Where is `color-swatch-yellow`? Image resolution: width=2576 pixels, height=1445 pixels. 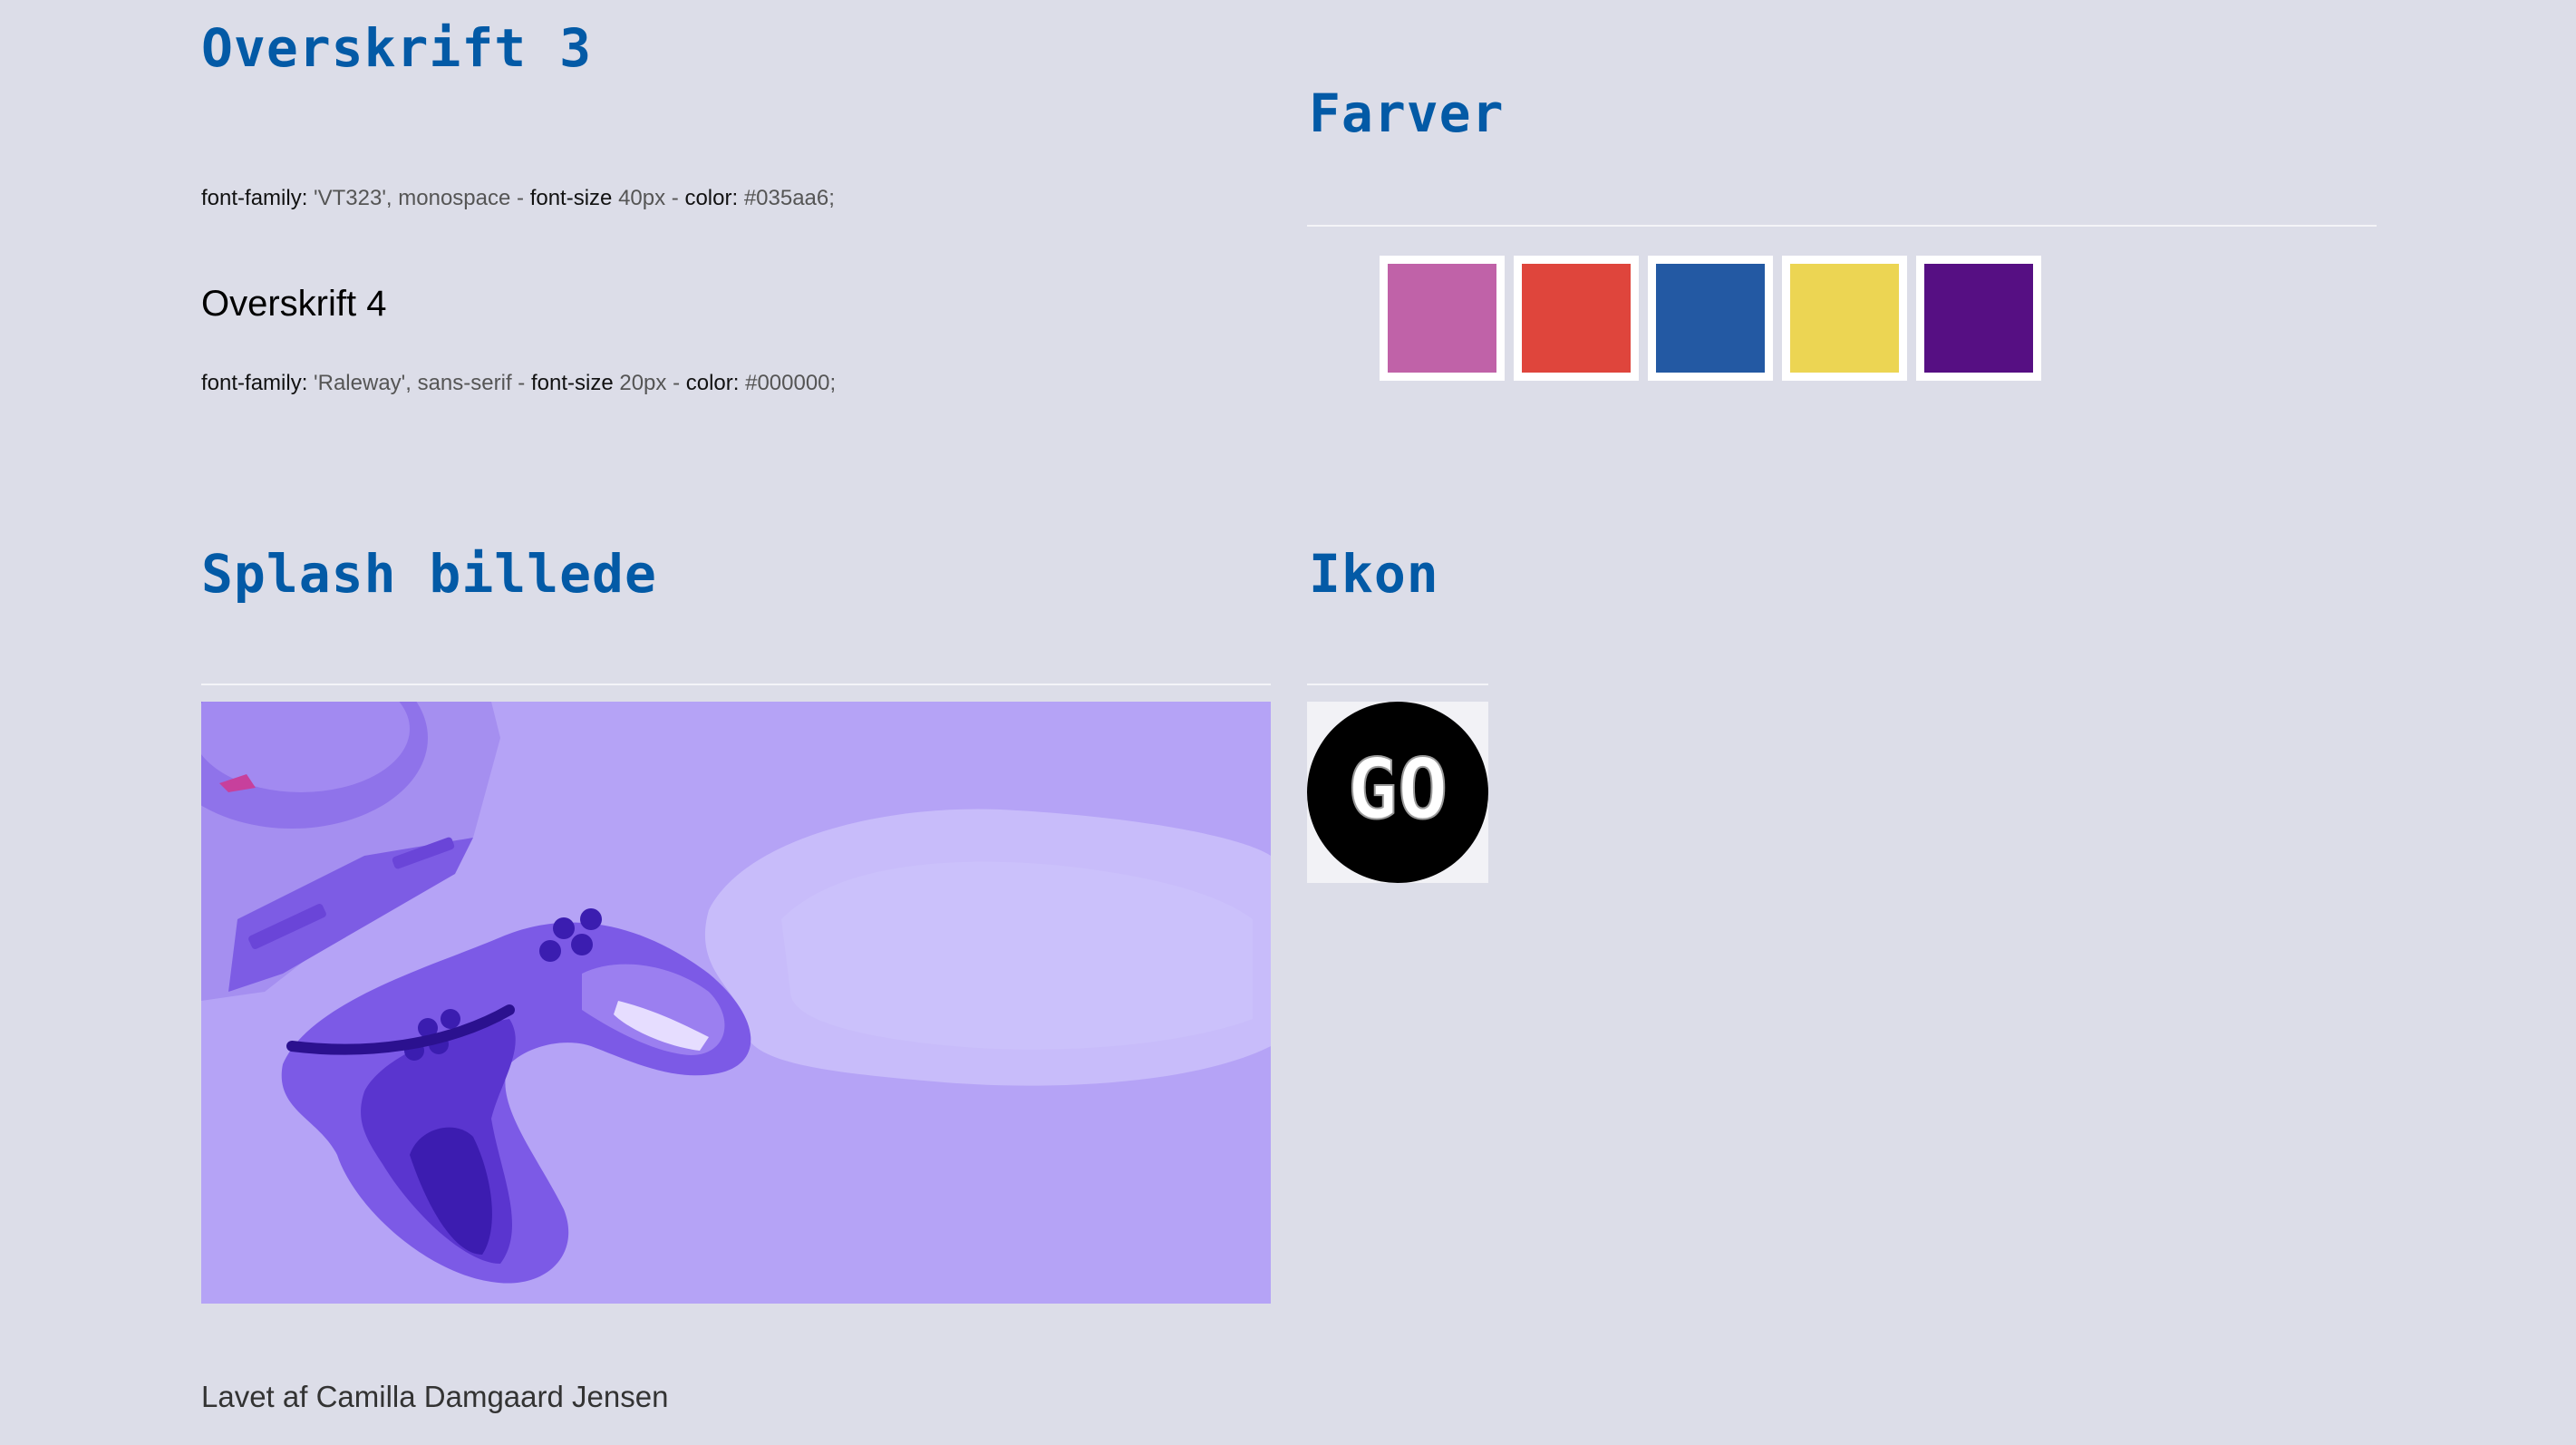 color-swatch-yellow is located at coordinates (1844, 319).